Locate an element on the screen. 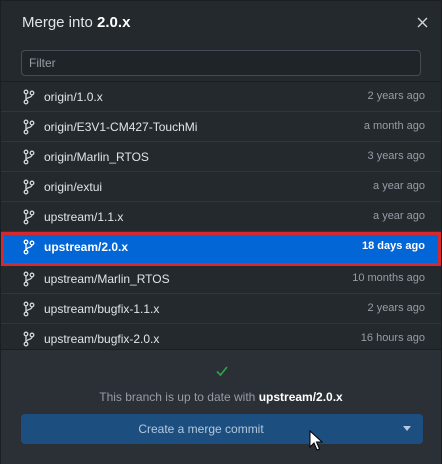  filter-input is located at coordinates (221, 63).